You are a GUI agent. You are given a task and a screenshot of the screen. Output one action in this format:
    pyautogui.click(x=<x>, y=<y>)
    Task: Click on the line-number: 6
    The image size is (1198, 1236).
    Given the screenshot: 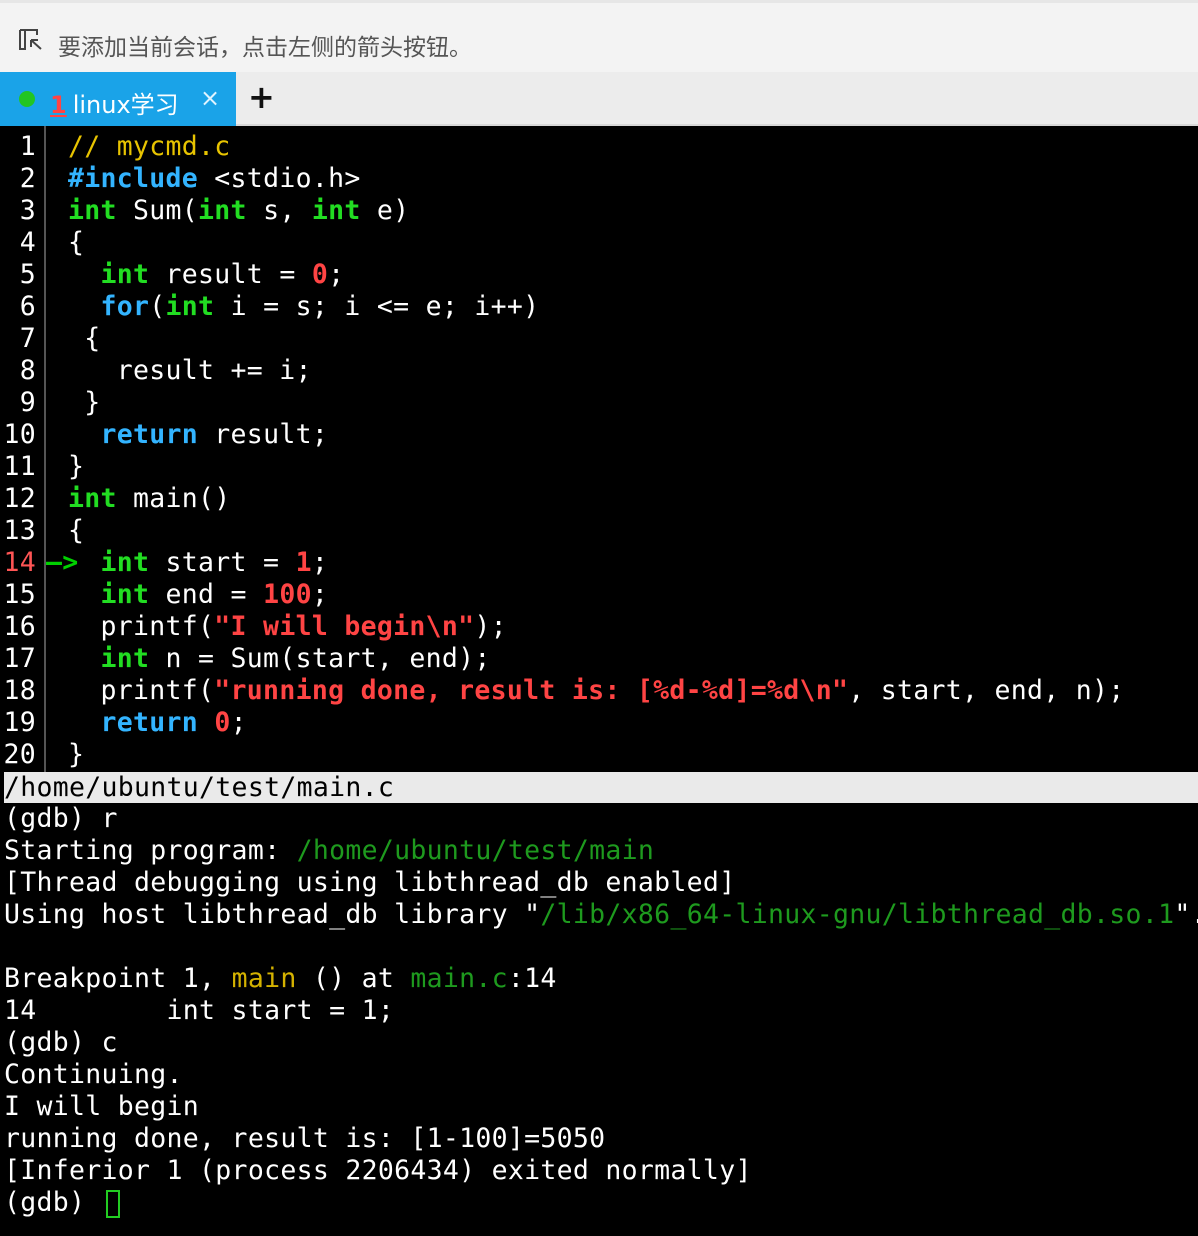 What is the action you would take?
    pyautogui.click(x=27, y=306)
    